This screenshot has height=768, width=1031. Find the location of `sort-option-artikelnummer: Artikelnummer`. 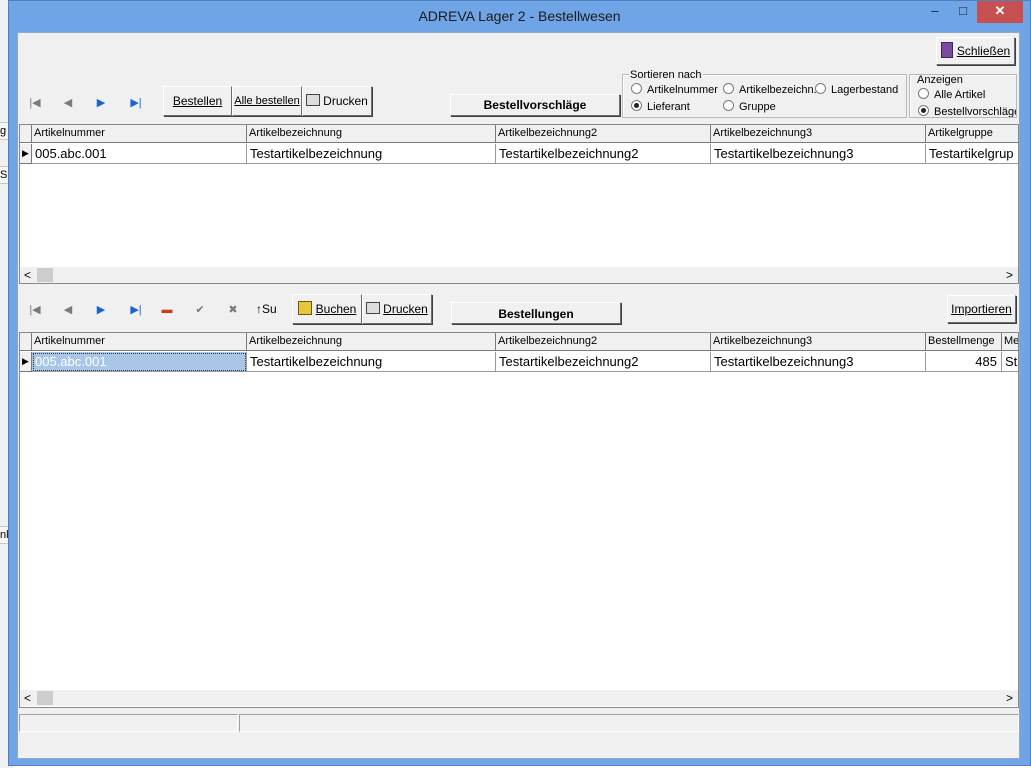

sort-option-artikelnummer: Artikelnummer is located at coordinates (674, 90).